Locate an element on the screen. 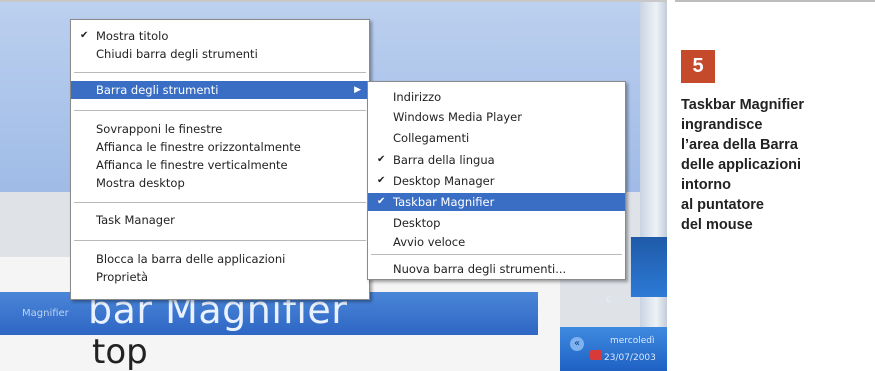 This screenshot has width=875, height=371. menu-item-affianca-vert: Affianca le finestre verticalmente is located at coordinates (220, 165).